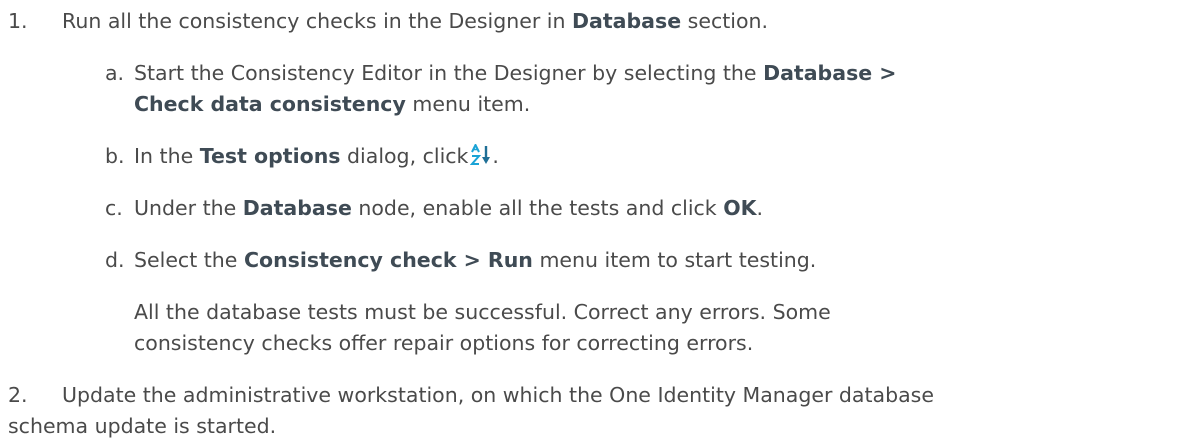 Image resolution: width=1179 pixels, height=442 pixels. I want to click on substep-a-text-after: menu item., so click(471, 104).